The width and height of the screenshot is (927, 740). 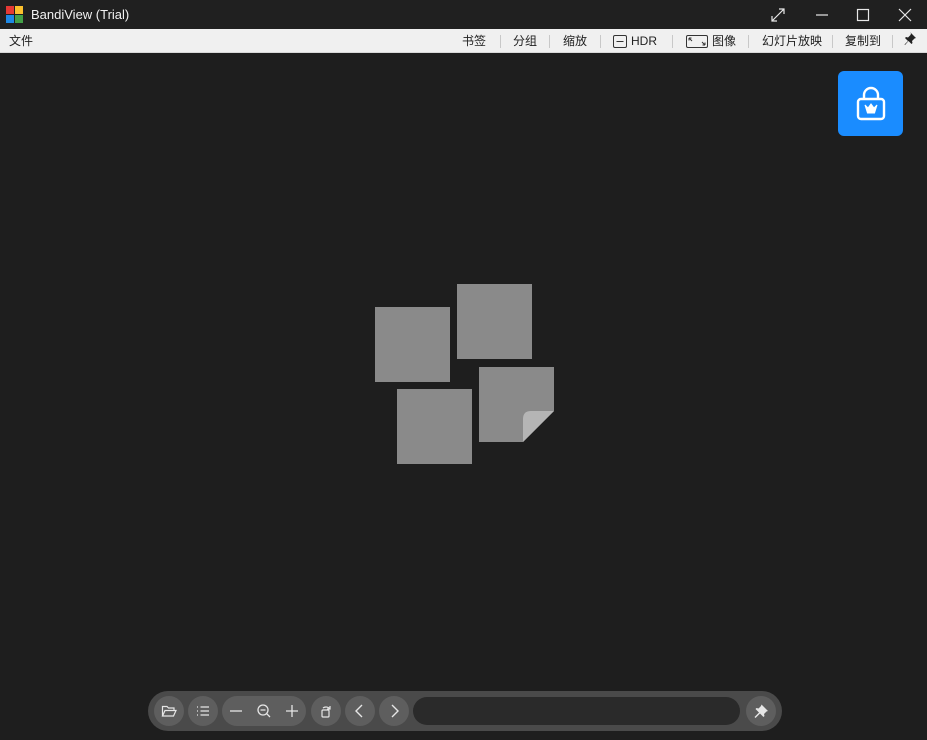 I want to click on zoom-in-button, so click(x=292, y=711).